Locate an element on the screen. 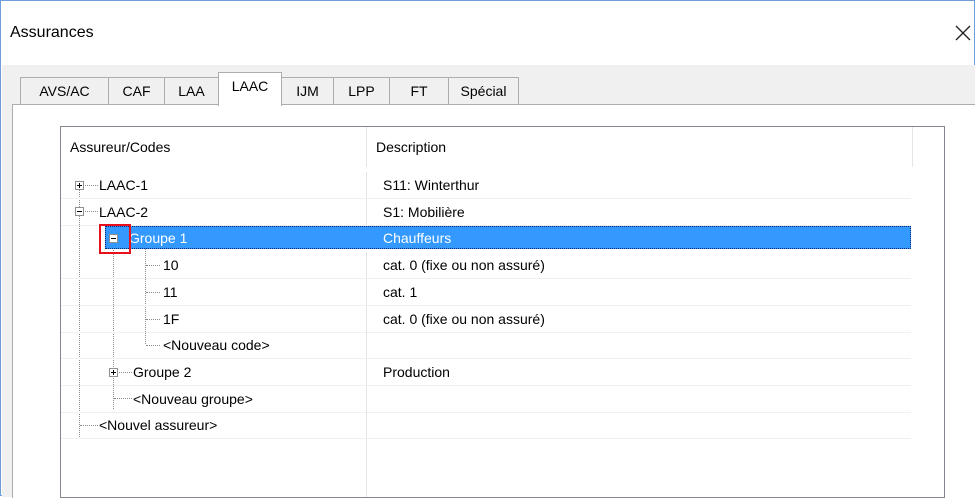 The width and height of the screenshot is (976, 498). tab-lpp: LPP is located at coordinates (361, 90).